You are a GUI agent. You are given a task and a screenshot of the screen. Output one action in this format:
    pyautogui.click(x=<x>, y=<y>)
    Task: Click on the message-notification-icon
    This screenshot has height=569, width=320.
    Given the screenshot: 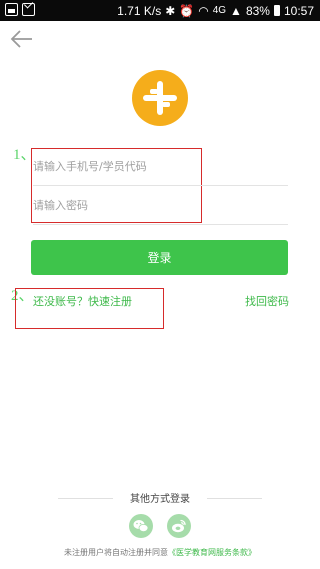 What is the action you would take?
    pyautogui.click(x=28, y=9)
    